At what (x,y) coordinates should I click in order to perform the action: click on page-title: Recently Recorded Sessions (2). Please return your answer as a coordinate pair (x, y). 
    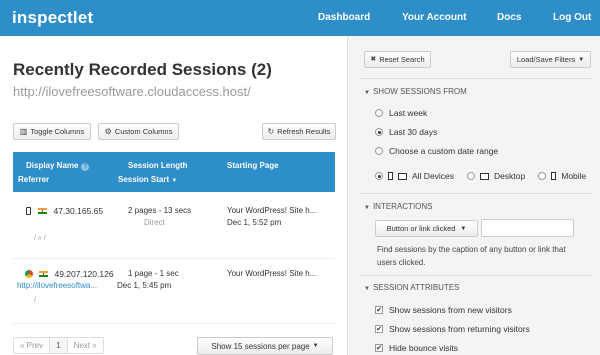
    Looking at the image, I should click on (142, 69).